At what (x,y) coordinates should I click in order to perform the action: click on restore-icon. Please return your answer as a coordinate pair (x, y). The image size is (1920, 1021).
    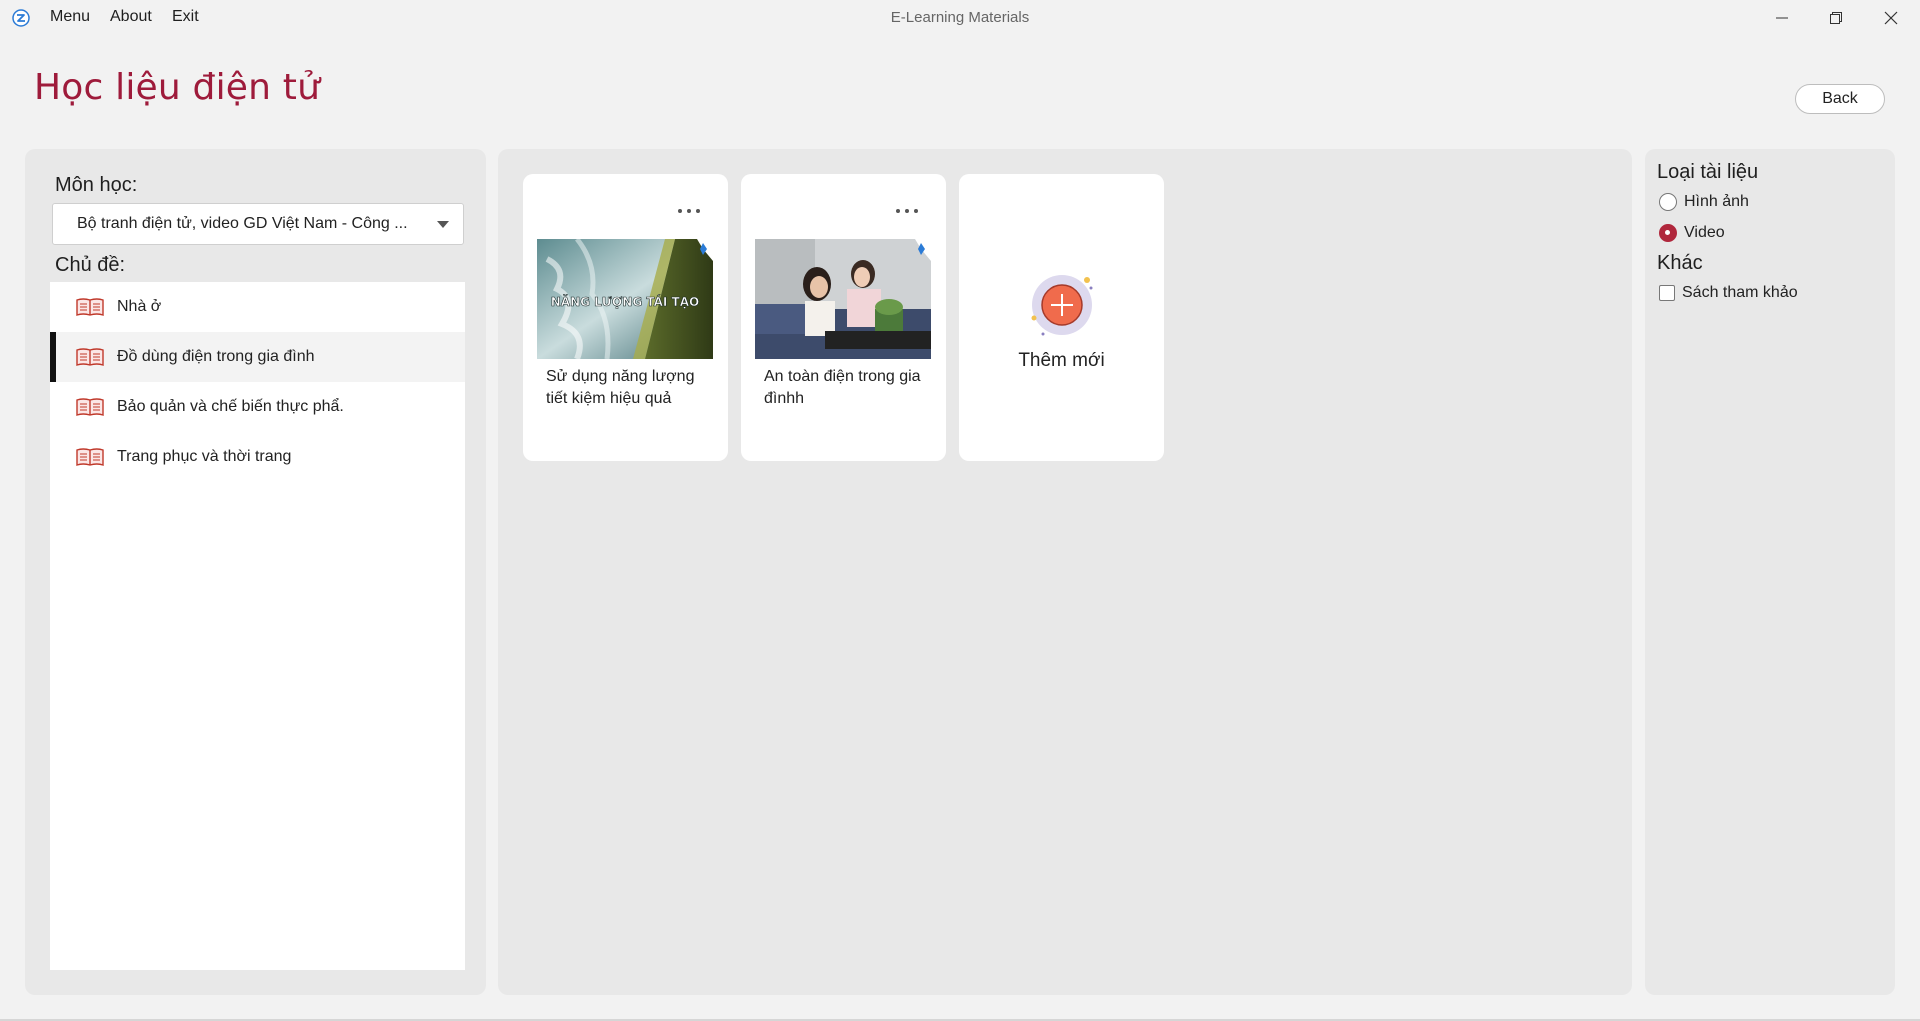
    Looking at the image, I should click on (1836, 18).